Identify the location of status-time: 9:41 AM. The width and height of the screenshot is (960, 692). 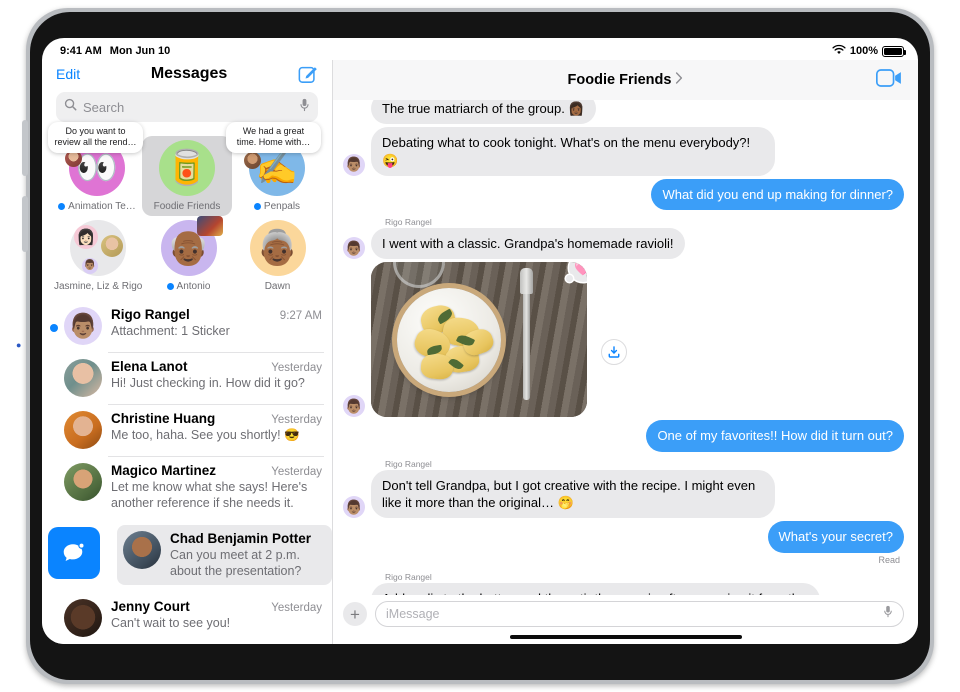
(81, 51).